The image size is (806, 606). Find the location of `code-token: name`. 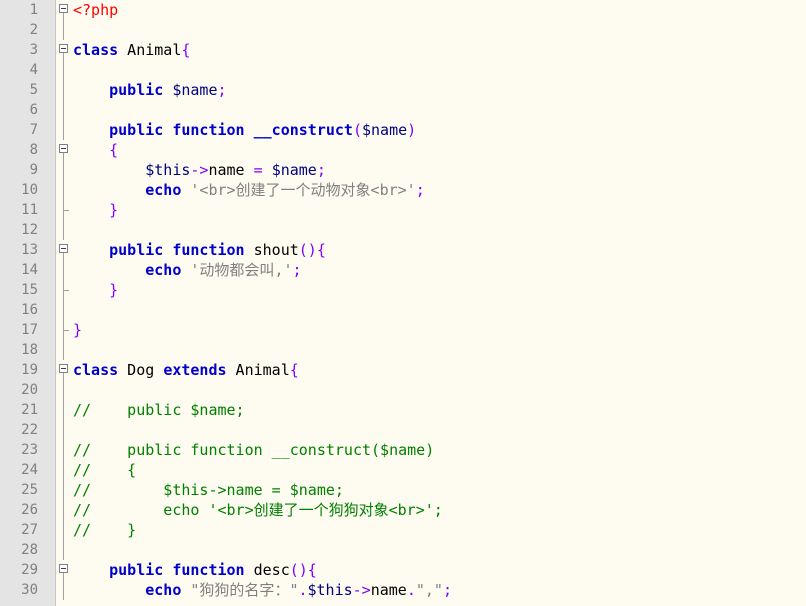

code-token: name is located at coordinates (388, 590).